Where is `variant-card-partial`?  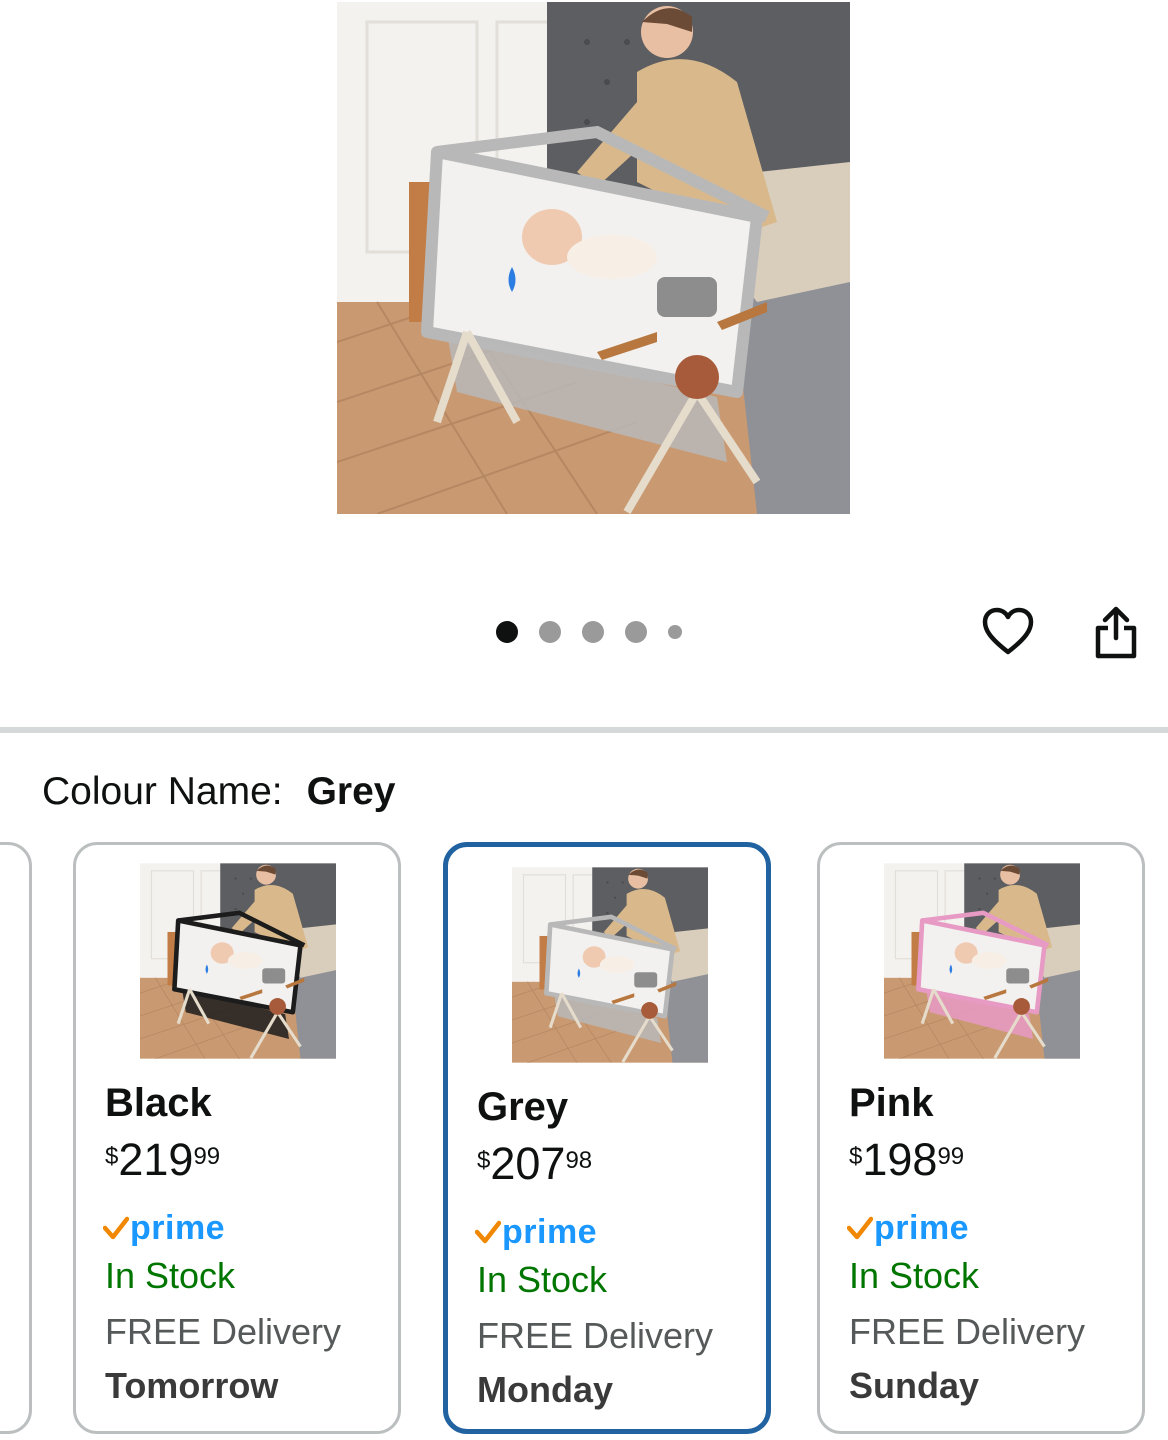 variant-card-partial is located at coordinates (16, 1138).